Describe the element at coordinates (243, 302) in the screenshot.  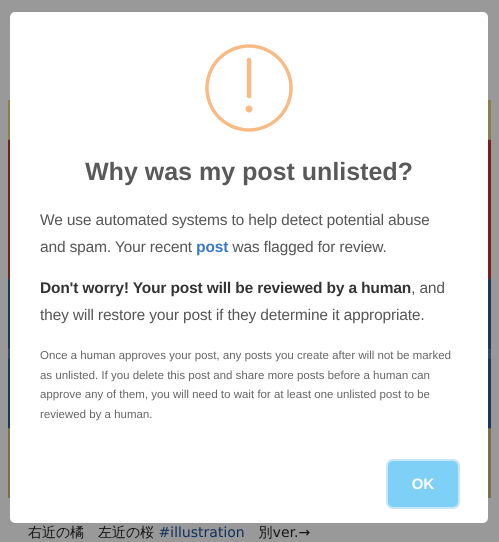
I see `dialog-text: Don't worry! Your post will be reviewed by a human, and they will restore your post if they determine it appropriate.` at that location.